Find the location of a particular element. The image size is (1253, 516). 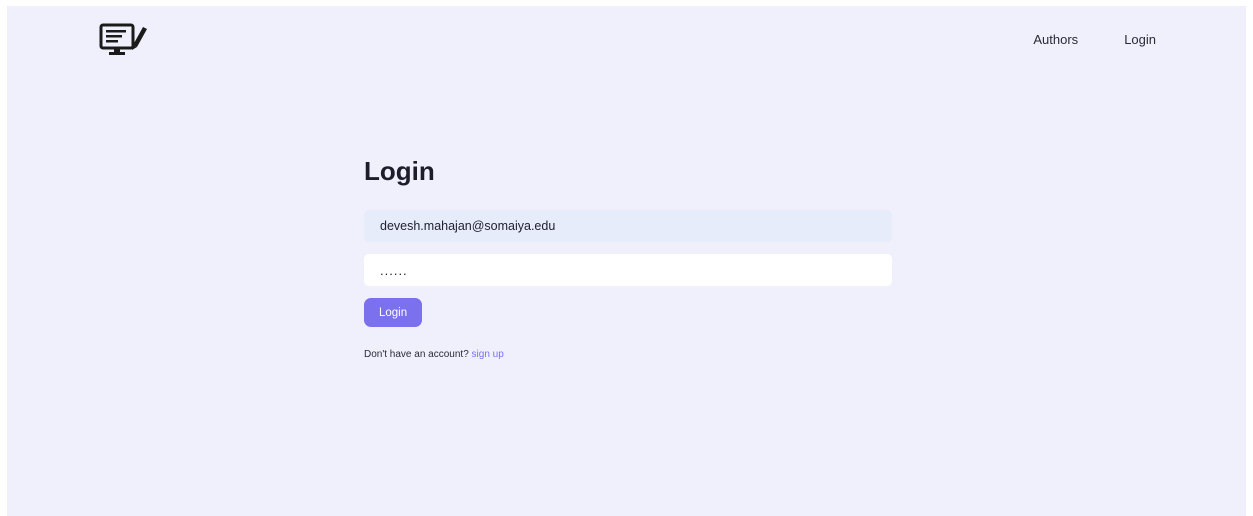

password-field is located at coordinates (628, 270).